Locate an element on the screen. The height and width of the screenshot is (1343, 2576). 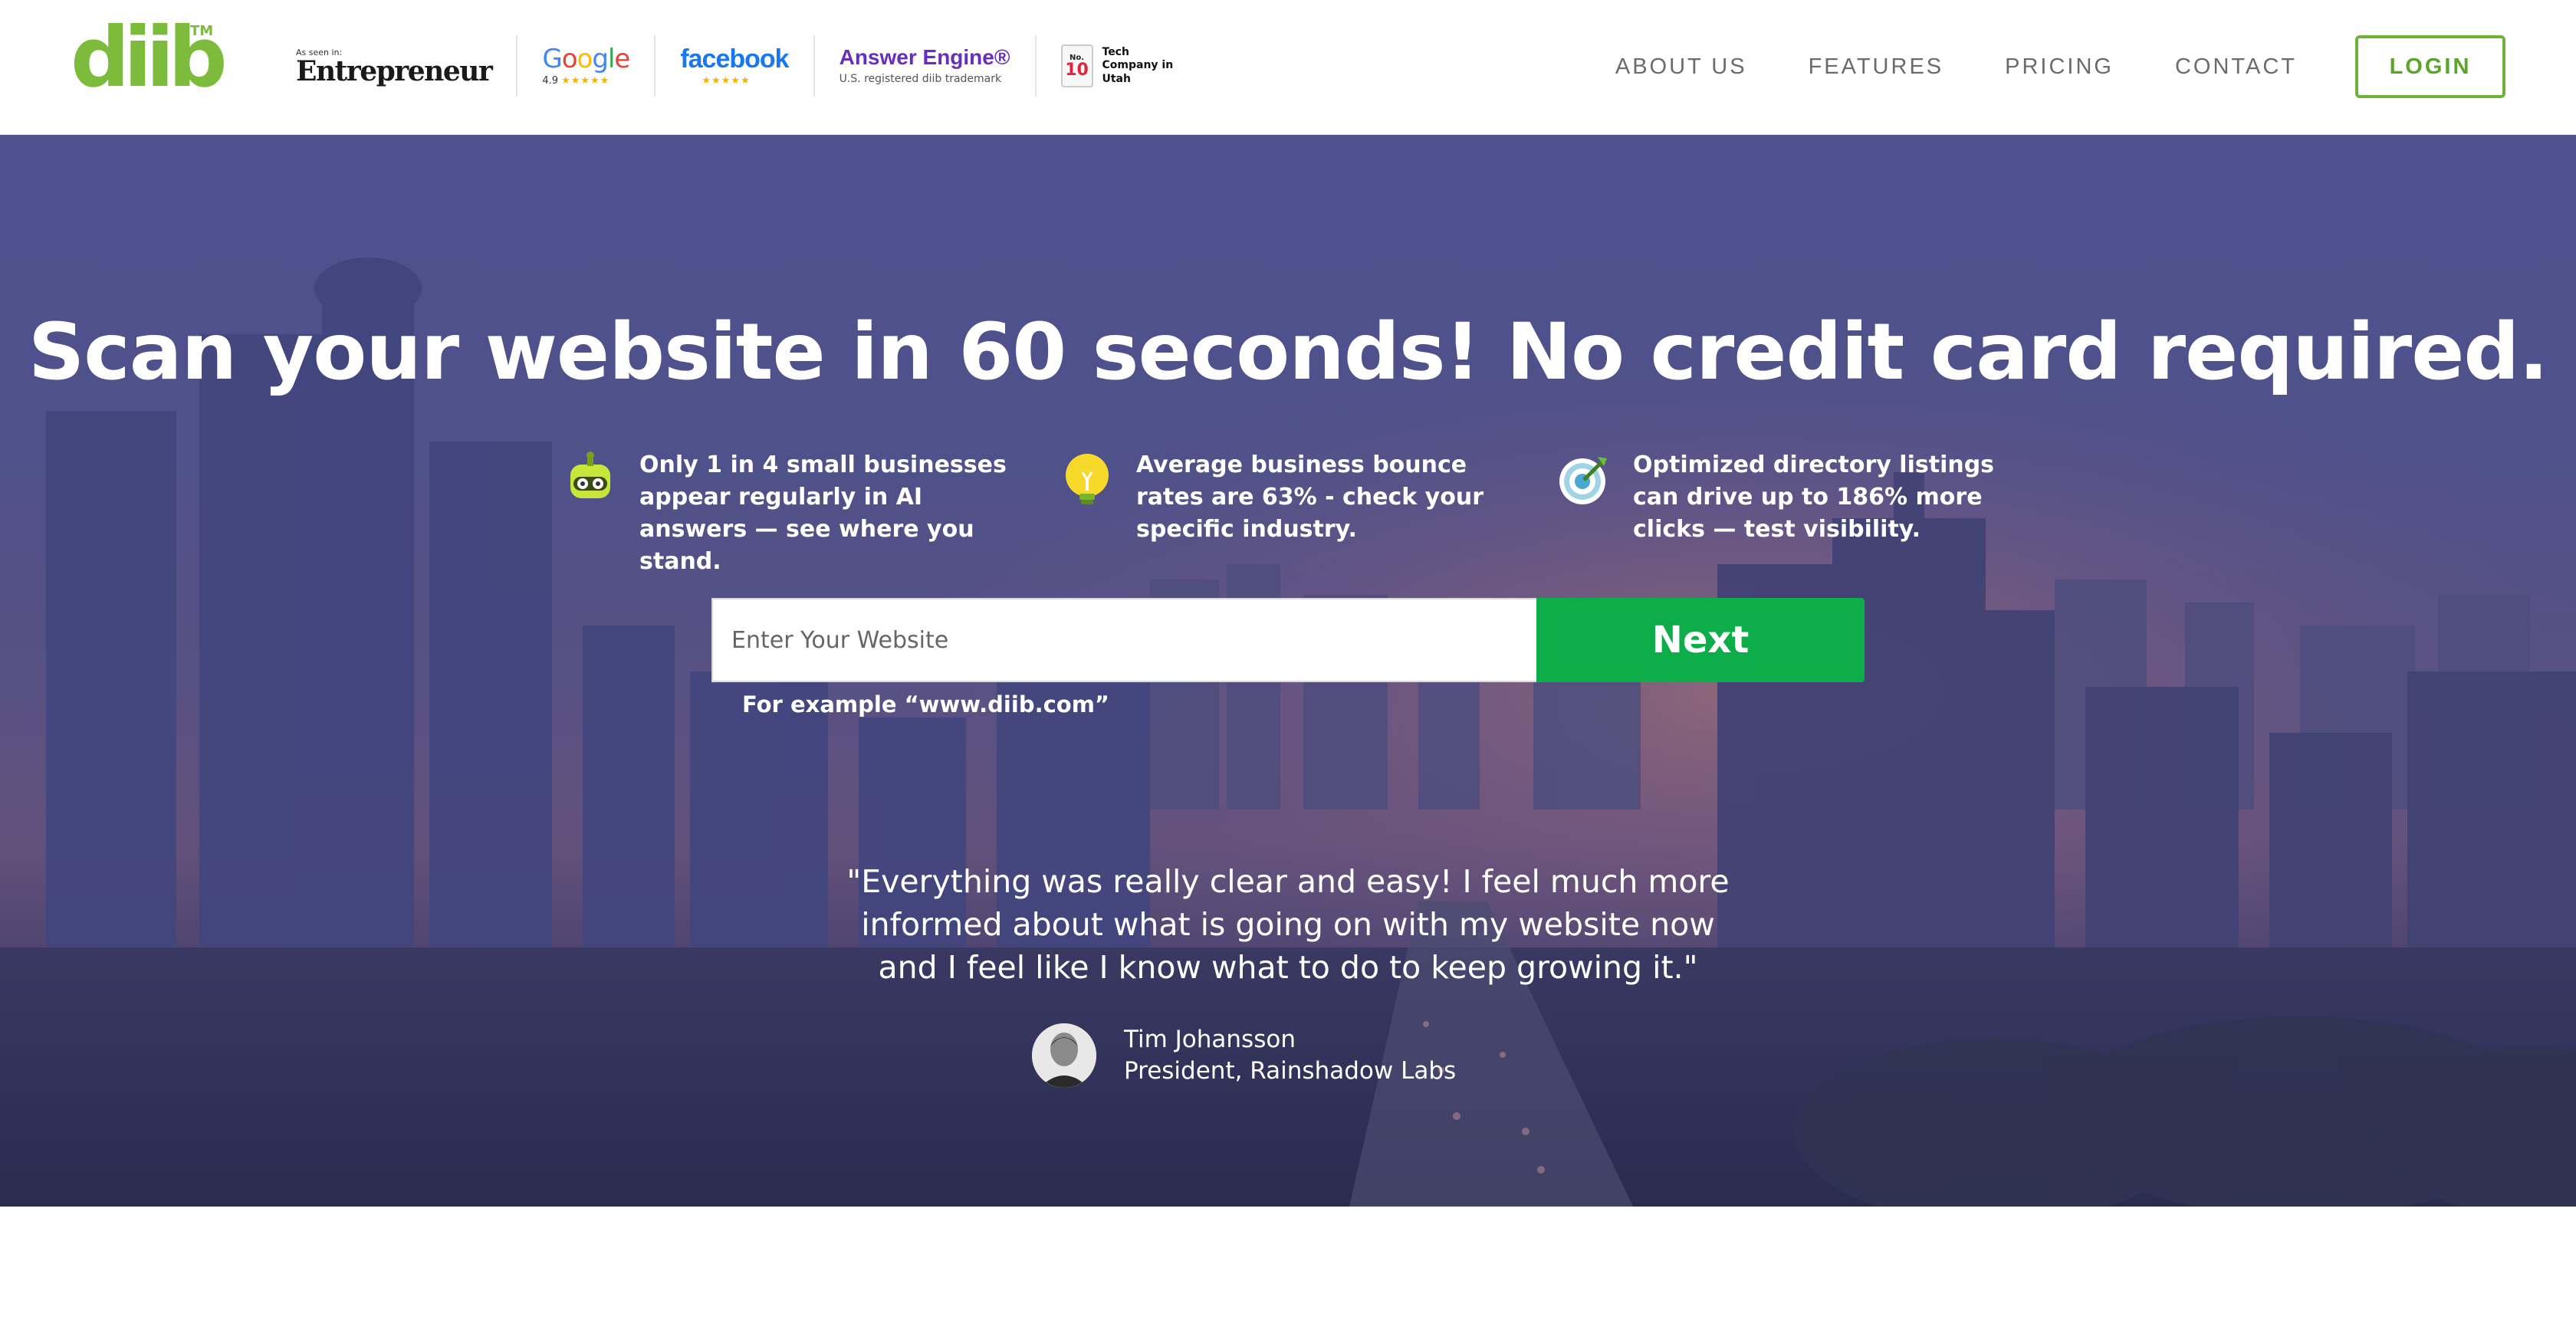
diib-logo: diib TM is located at coordinates (149, 62).